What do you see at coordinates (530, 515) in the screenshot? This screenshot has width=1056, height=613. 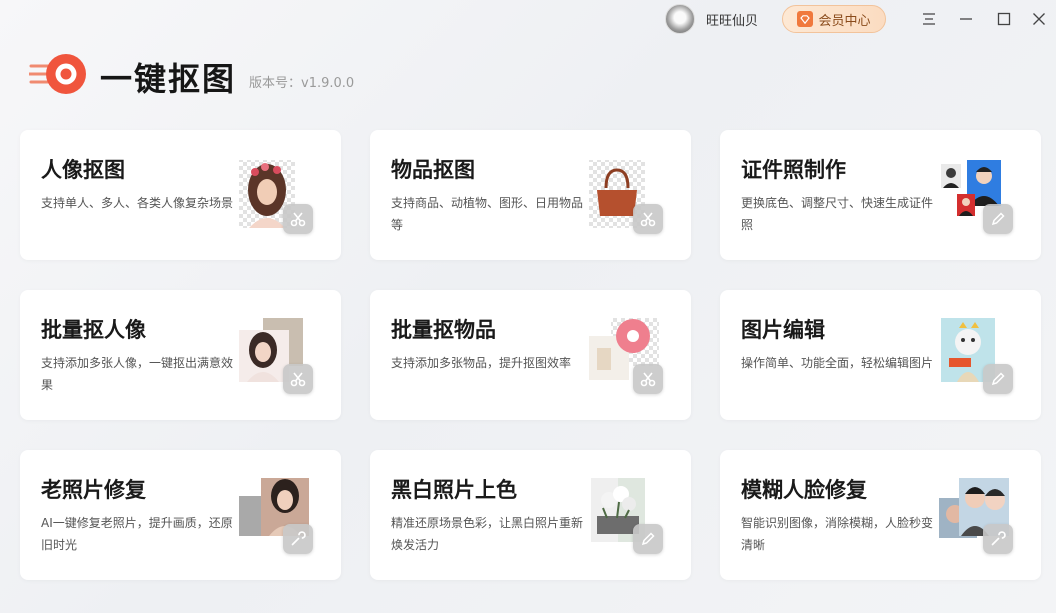 I see `card-colorize: 黑白照片上色 精准还原场景色彩，让黑白照片重新焕发活力` at bounding box center [530, 515].